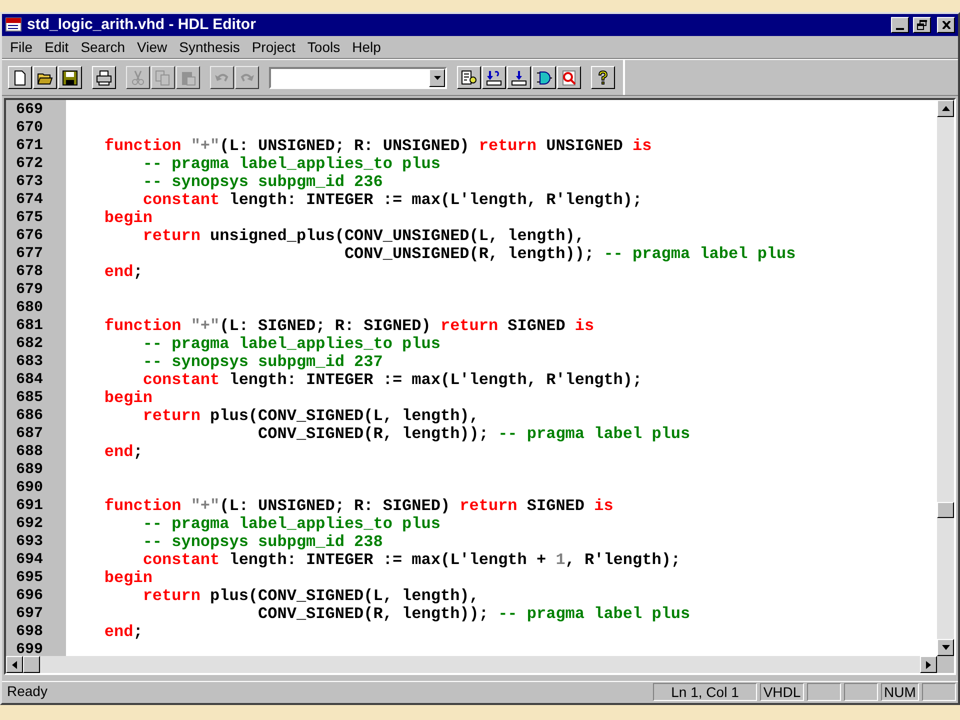  I want to click on magnifier-button, so click(569, 77).